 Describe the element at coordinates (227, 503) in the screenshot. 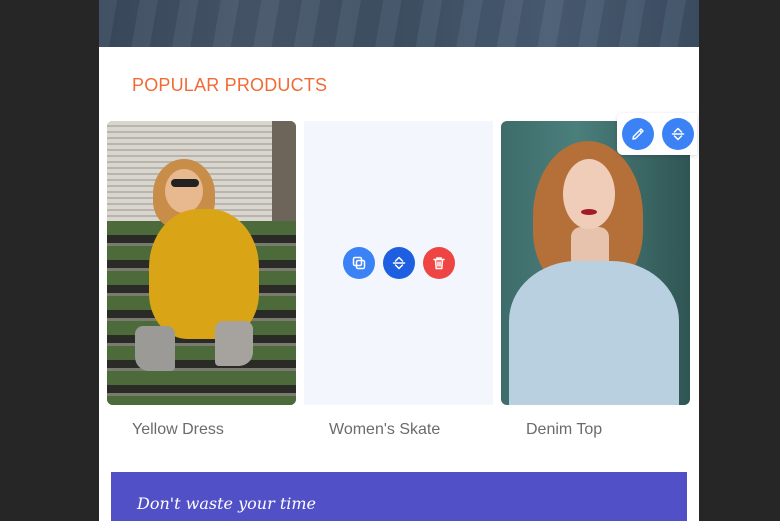

I see `banner-text: Don't waste your time` at that location.